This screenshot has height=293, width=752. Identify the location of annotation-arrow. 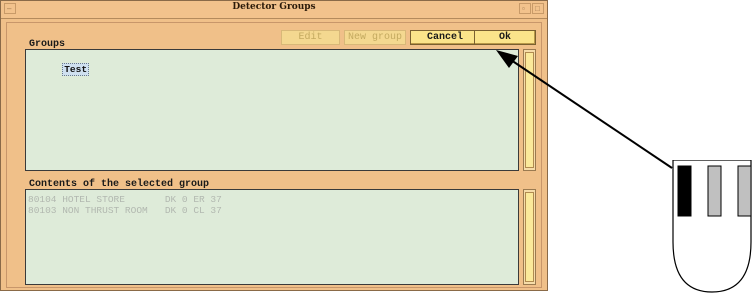
(584, 109).